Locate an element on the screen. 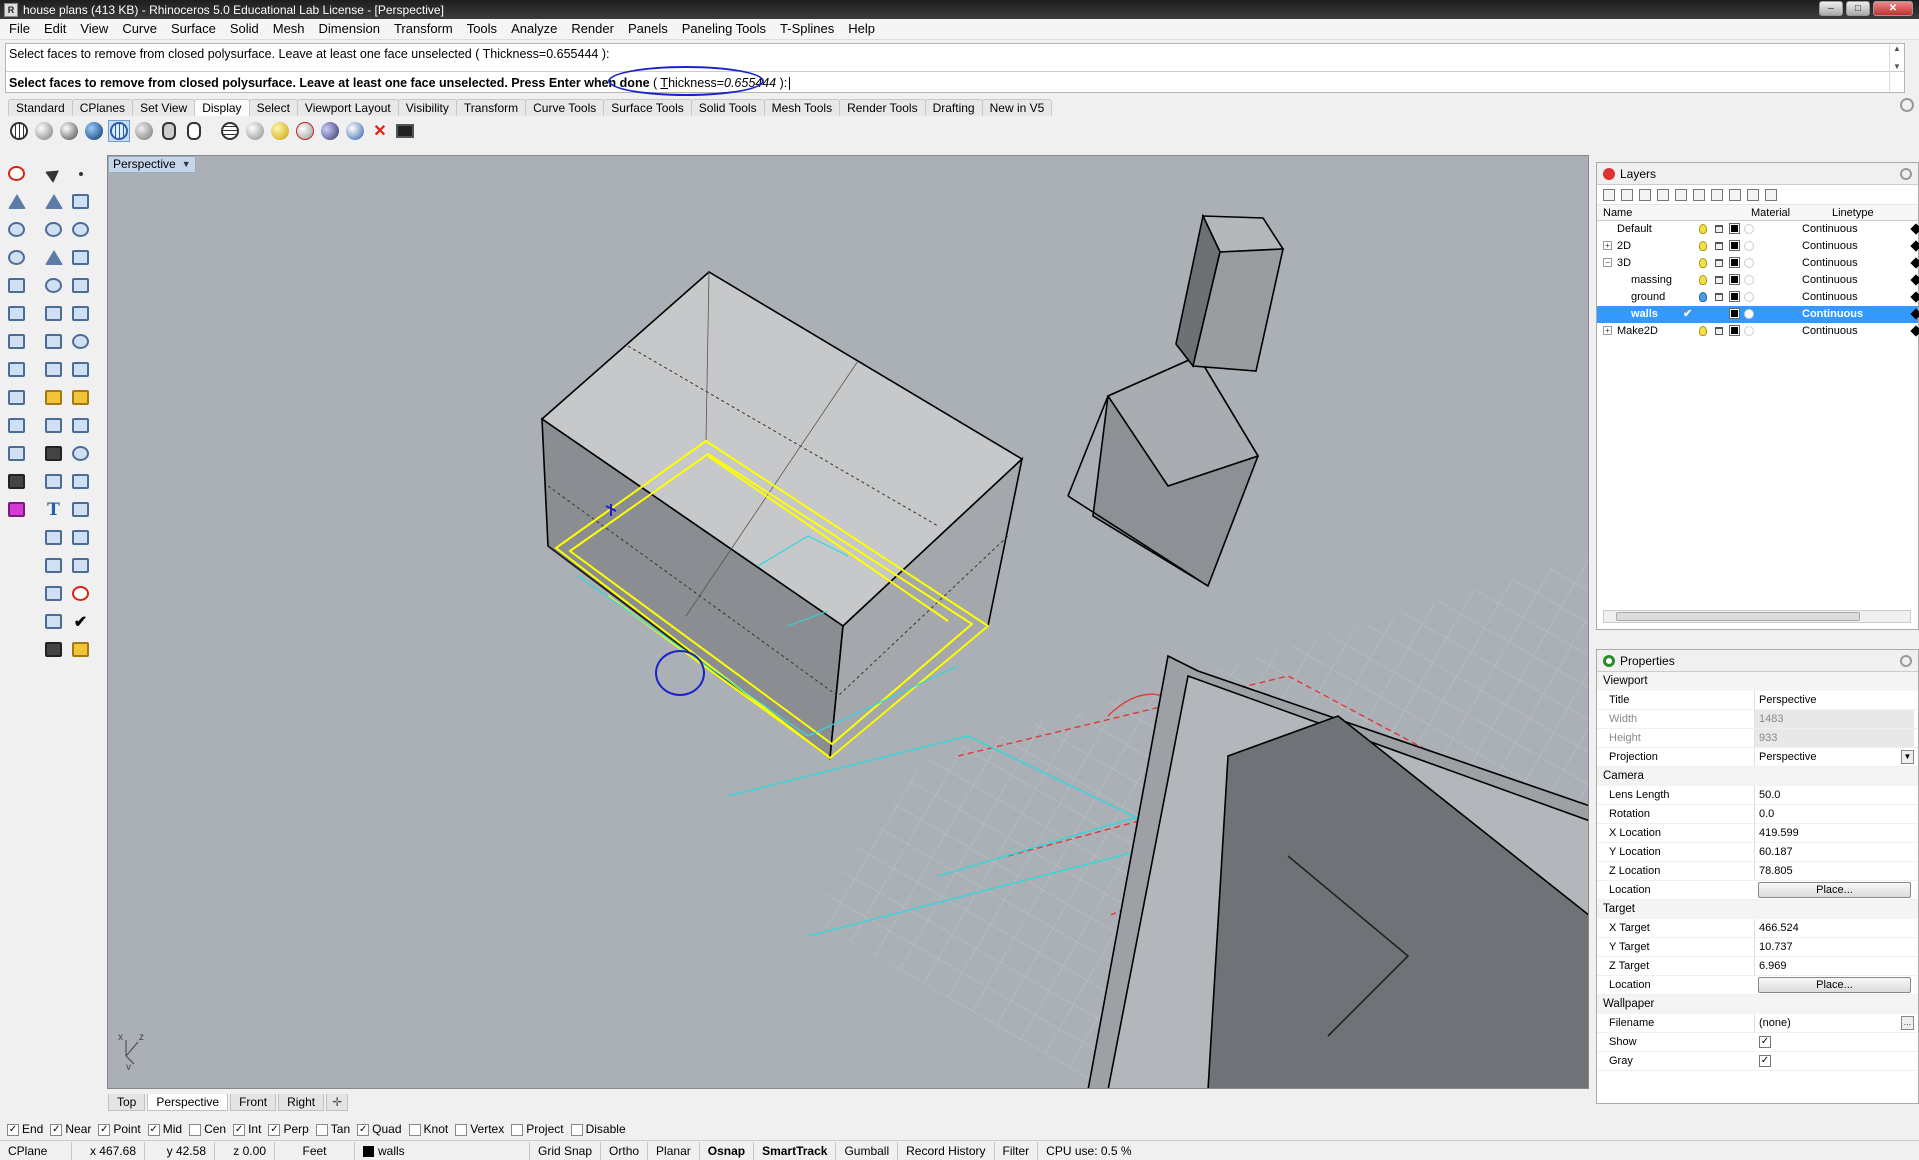  menu-render: Render is located at coordinates (592, 29).